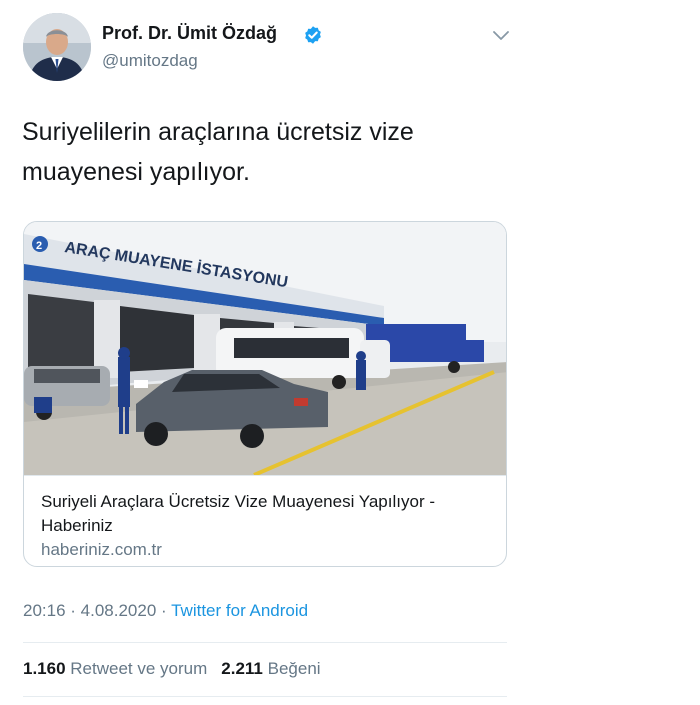 The height and width of the screenshot is (705, 700). Describe the element at coordinates (501, 36) in the screenshot. I see `chevron-down-icon` at that location.